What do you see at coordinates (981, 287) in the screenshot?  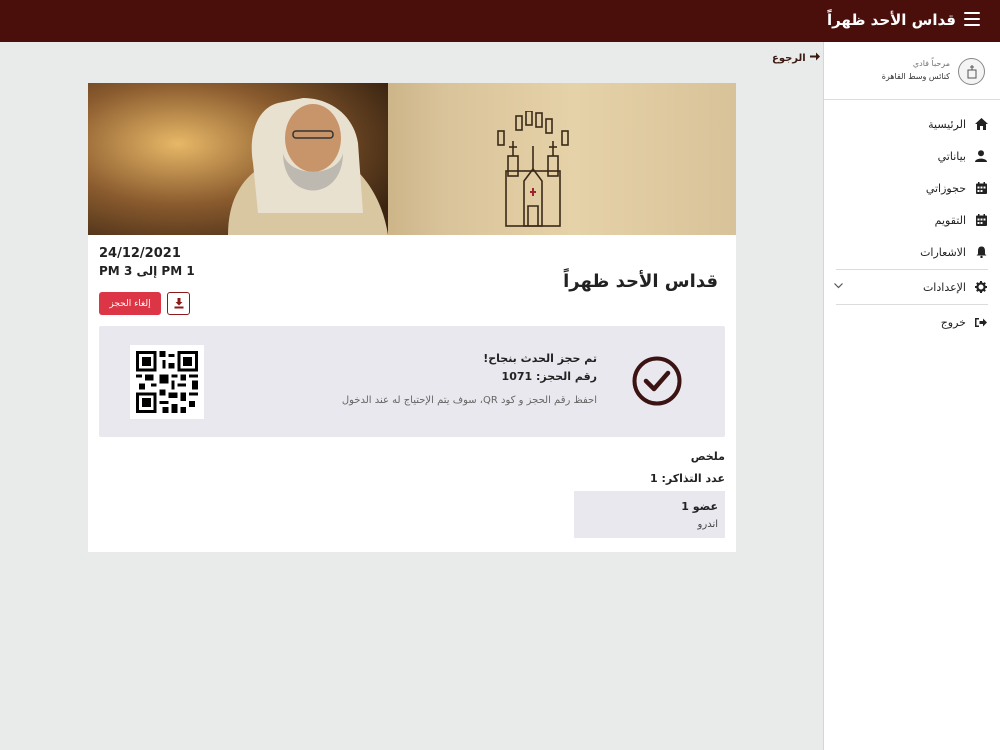 I see `gear-icon` at bounding box center [981, 287].